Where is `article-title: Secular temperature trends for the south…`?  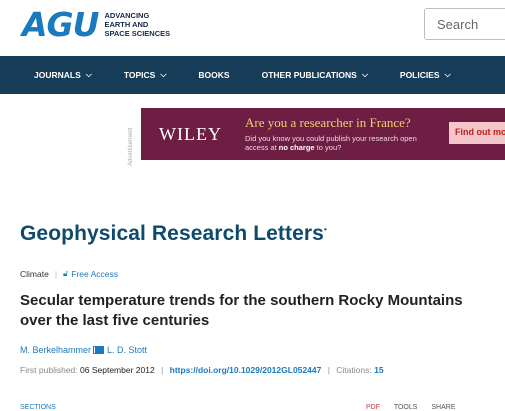
article-title: Secular temperature trends for the south… is located at coordinates (241, 310).